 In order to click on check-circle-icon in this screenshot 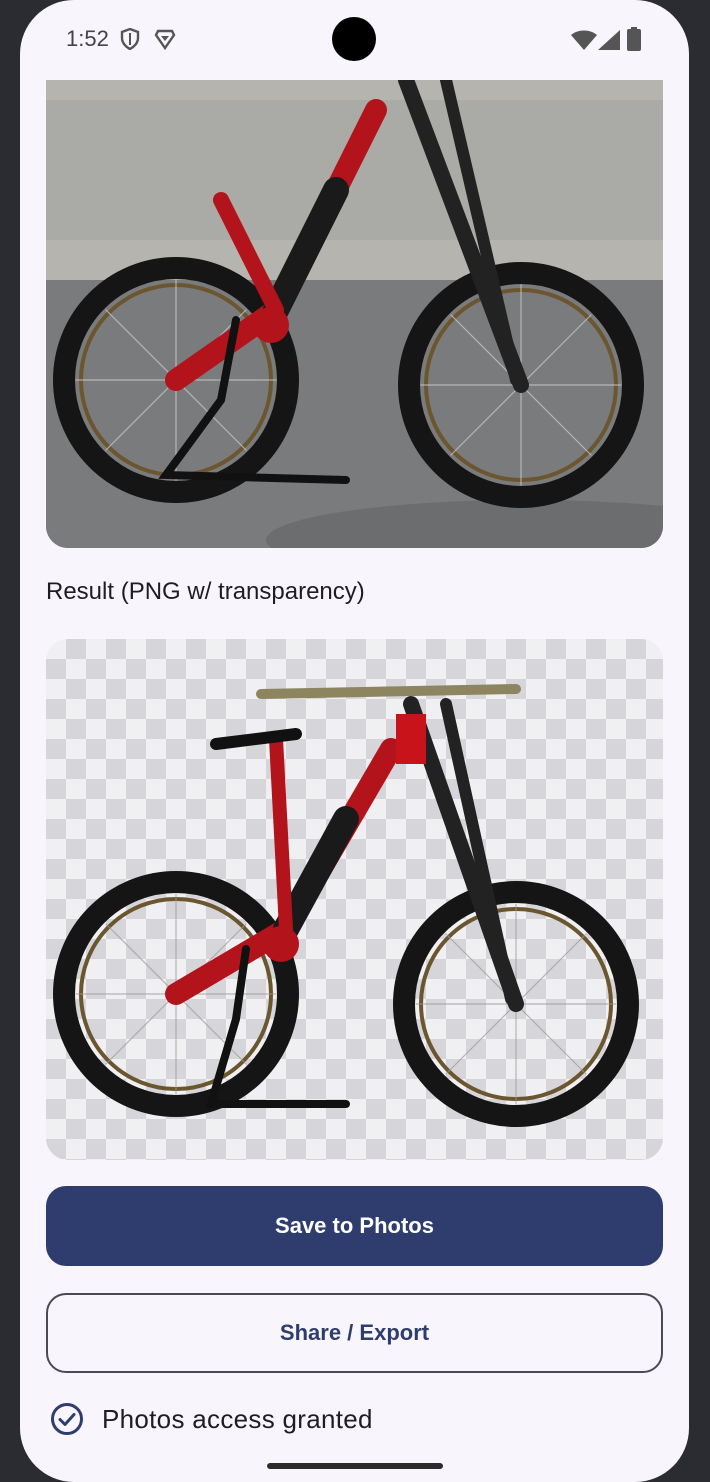, I will do `click(67, 1419)`.